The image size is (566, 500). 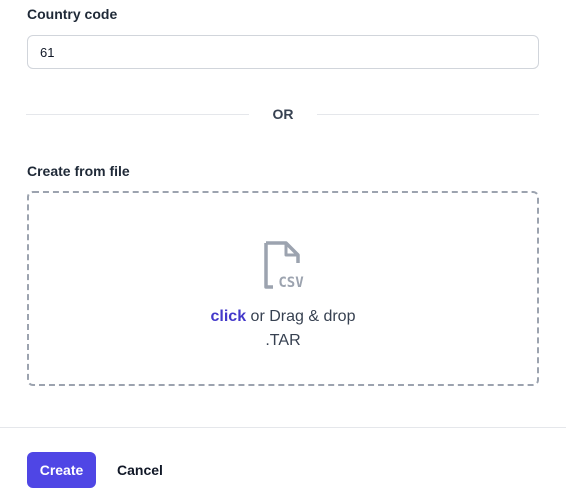 What do you see at coordinates (301, 316) in the screenshot?
I see `drag-drop-text: or Drag & drop` at bounding box center [301, 316].